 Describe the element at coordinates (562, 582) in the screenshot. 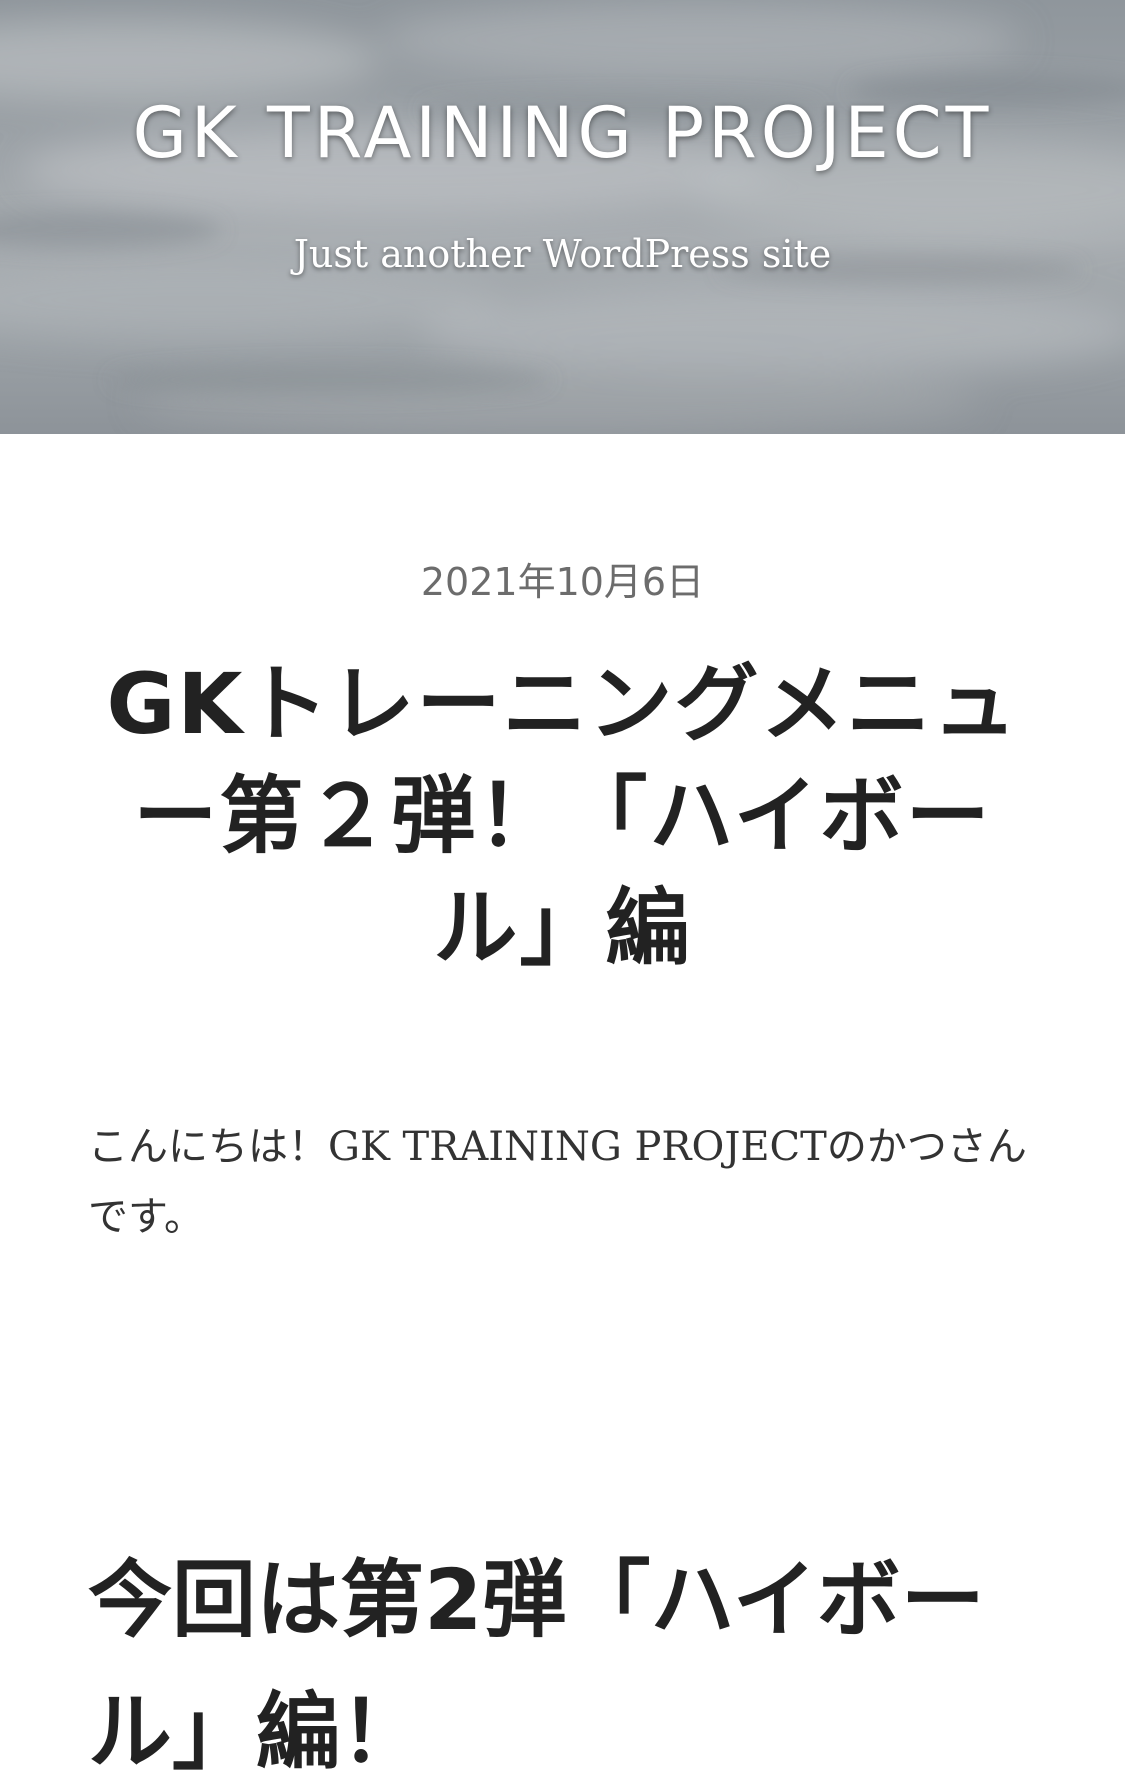

I see `post-date: 2021年10月6日` at that location.